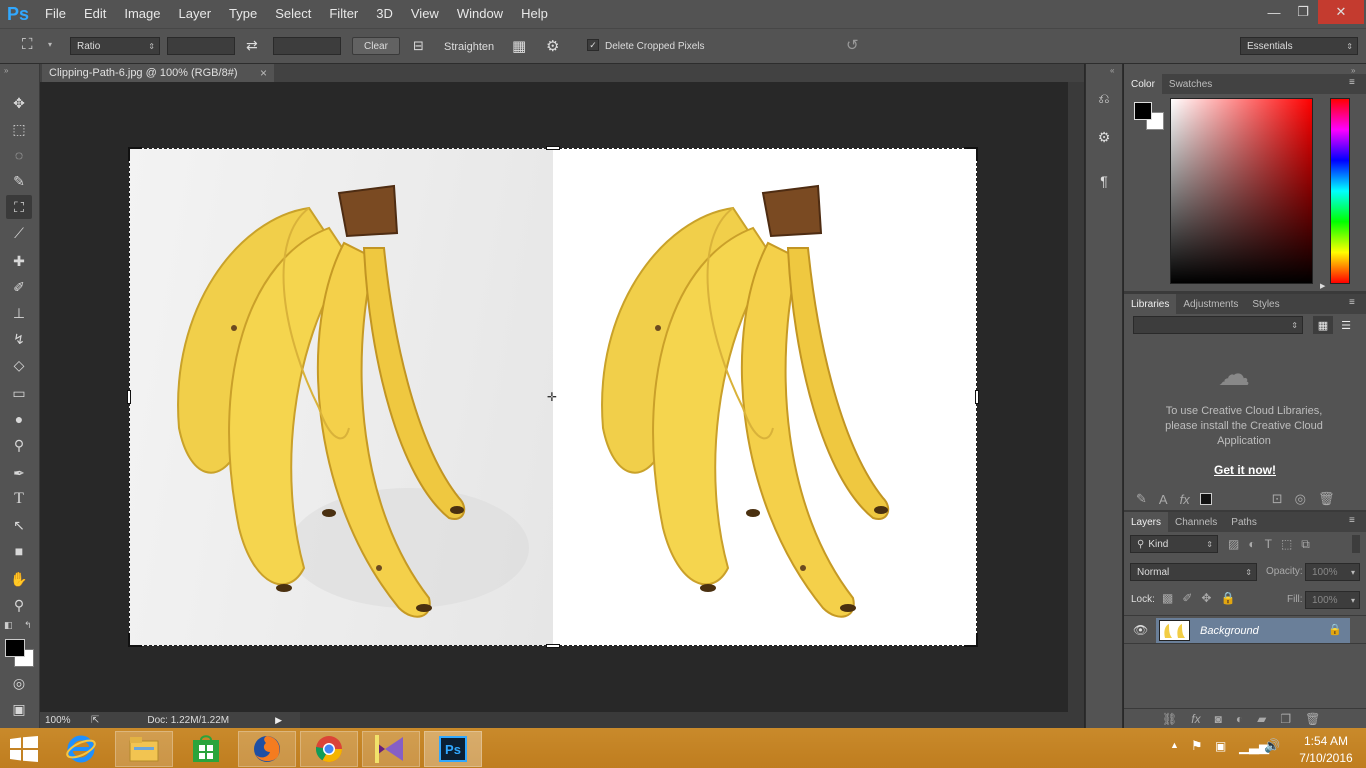  Describe the element at coordinates (65, 720) in the screenshot. I see `zoom-level: 100%` at that location.